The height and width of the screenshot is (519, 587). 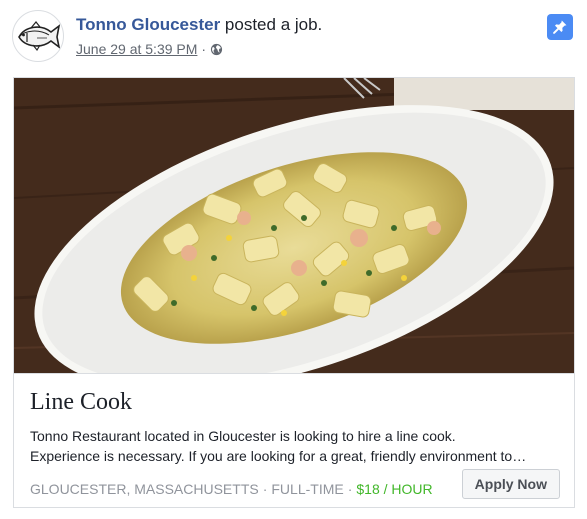 I want to click on page-avatar, so click(x=38, y=36).